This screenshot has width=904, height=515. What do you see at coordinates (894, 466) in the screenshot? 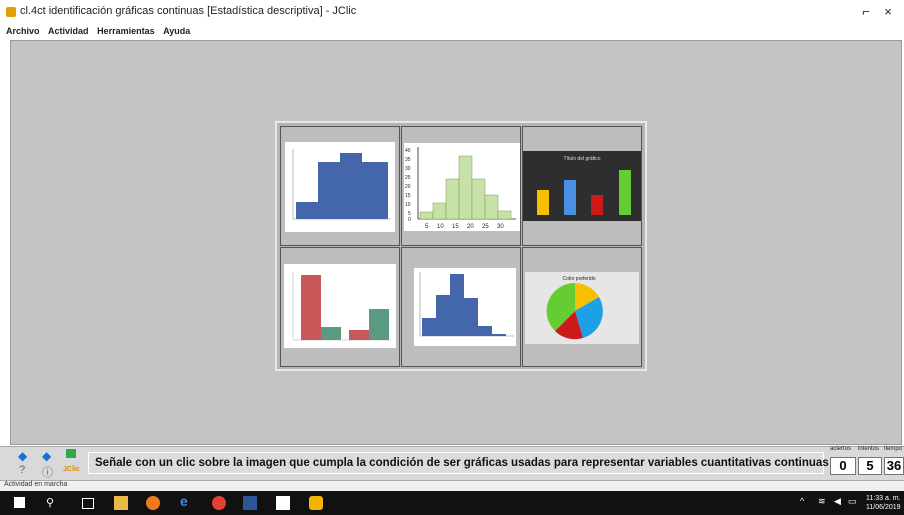
I see `counter-tiempo: 36` at bounding box center [894, 466].